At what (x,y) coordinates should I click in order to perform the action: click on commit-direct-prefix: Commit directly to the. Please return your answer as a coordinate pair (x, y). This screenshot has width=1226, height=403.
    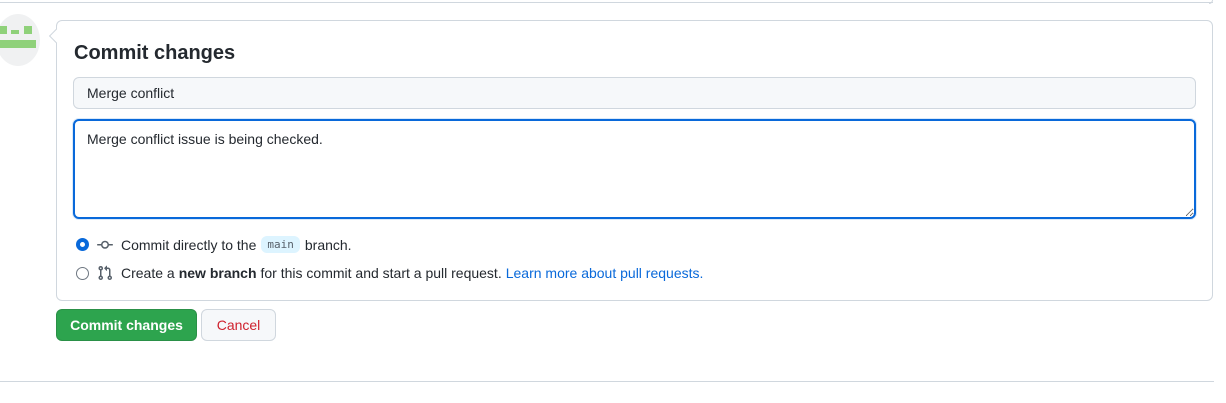
    Looking at the image, I should click on (189, 244).